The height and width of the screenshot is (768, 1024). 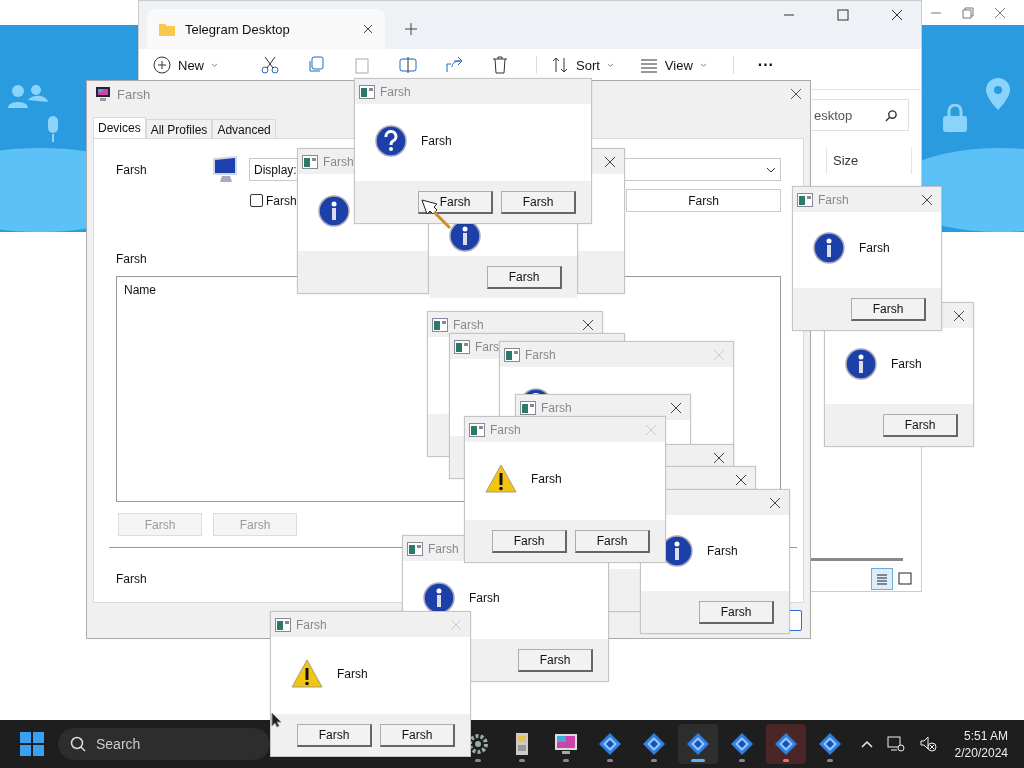 I want to click on side-button: Farsh, so click(x=703, y=200).